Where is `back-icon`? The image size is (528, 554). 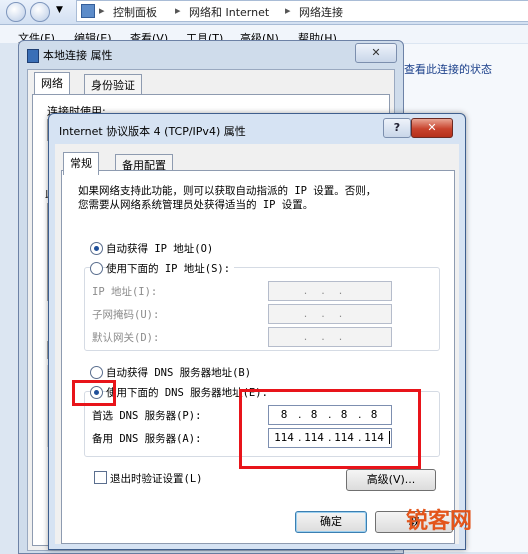 back-icon is located at coordinates (16, 12).